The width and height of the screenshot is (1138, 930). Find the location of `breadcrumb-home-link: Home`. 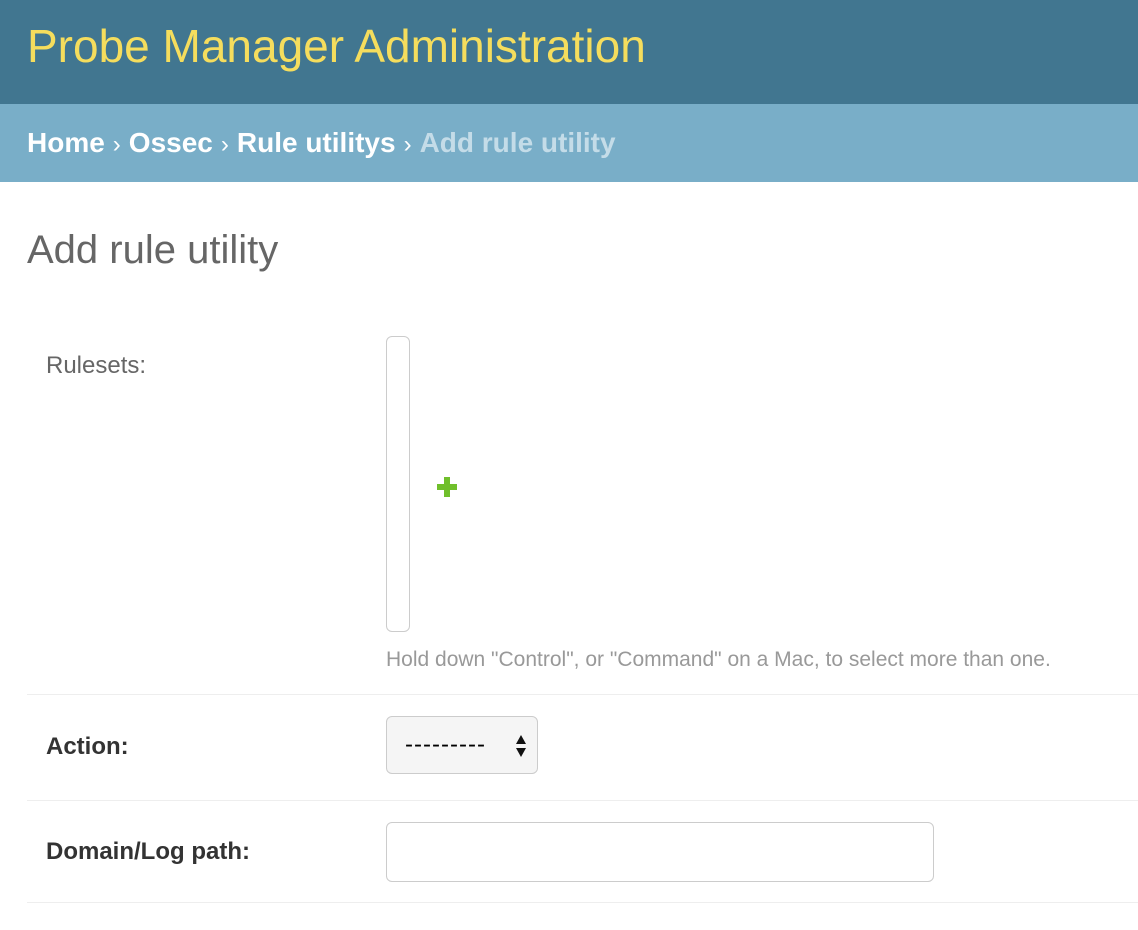

breadcrumb-home-link: Home is located at coordinates (66, 142).